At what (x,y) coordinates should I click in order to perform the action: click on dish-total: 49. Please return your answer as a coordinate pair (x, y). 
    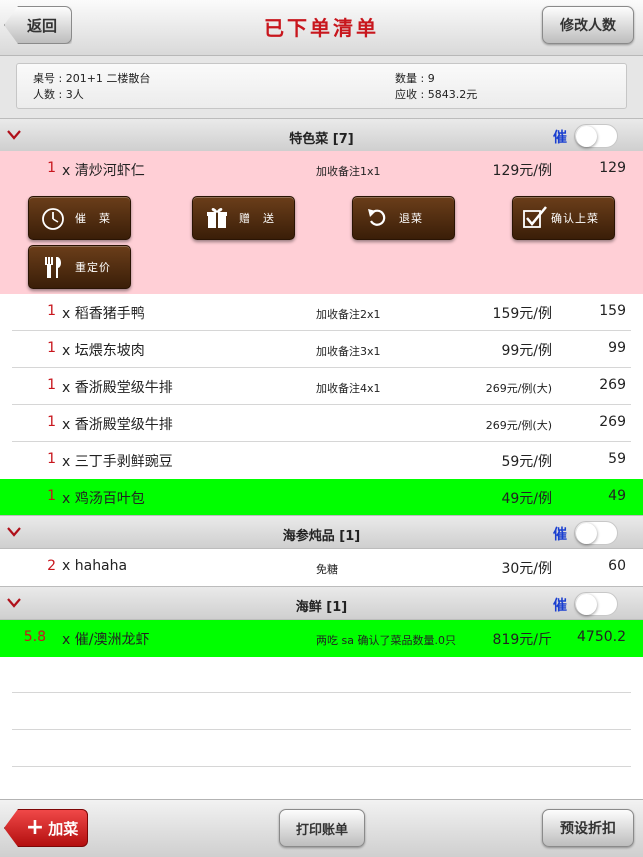
    Looking at the image, I should click on (617, 496).